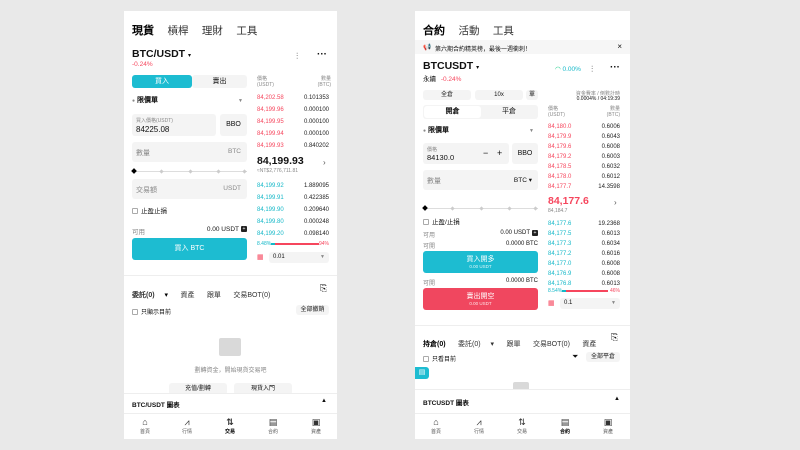 This screenshot has height=450, width=800. I want to click on open-tab: 開倉, so click(452, 112).